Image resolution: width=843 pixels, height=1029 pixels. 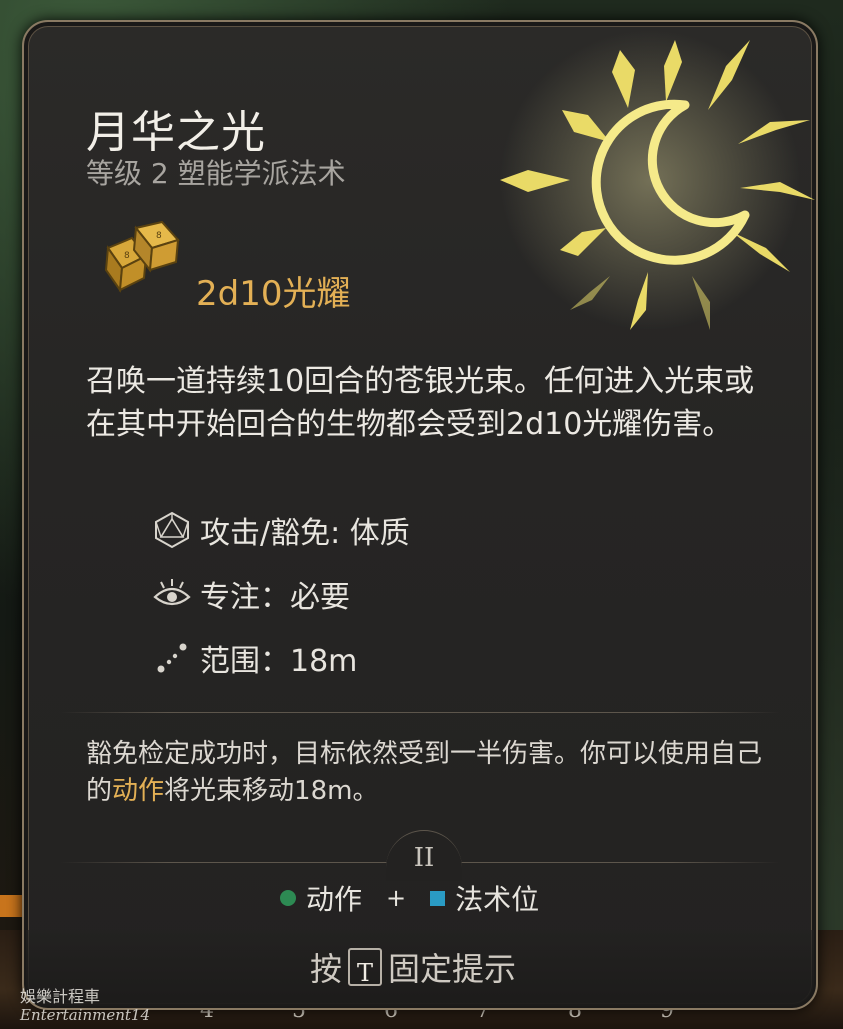 What do you see at coordinates (176, 132) in the screenshot?
I see `spell-name: 月华之光` at bounding box center [176, 132].